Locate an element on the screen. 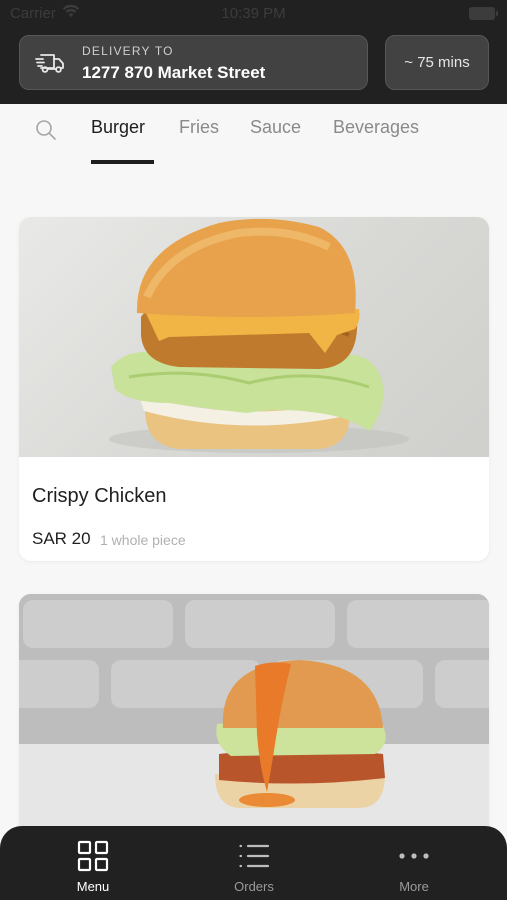  eta-button: ~ 75 mins is located at coordinates (437, 62).